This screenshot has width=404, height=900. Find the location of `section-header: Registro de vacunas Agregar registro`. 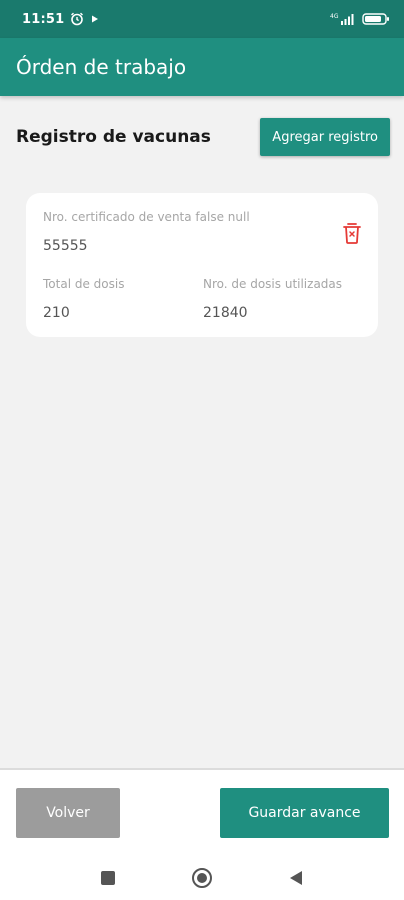

section-header: Registro de vacunas Agregar registro is located at coordinates (203, 137).